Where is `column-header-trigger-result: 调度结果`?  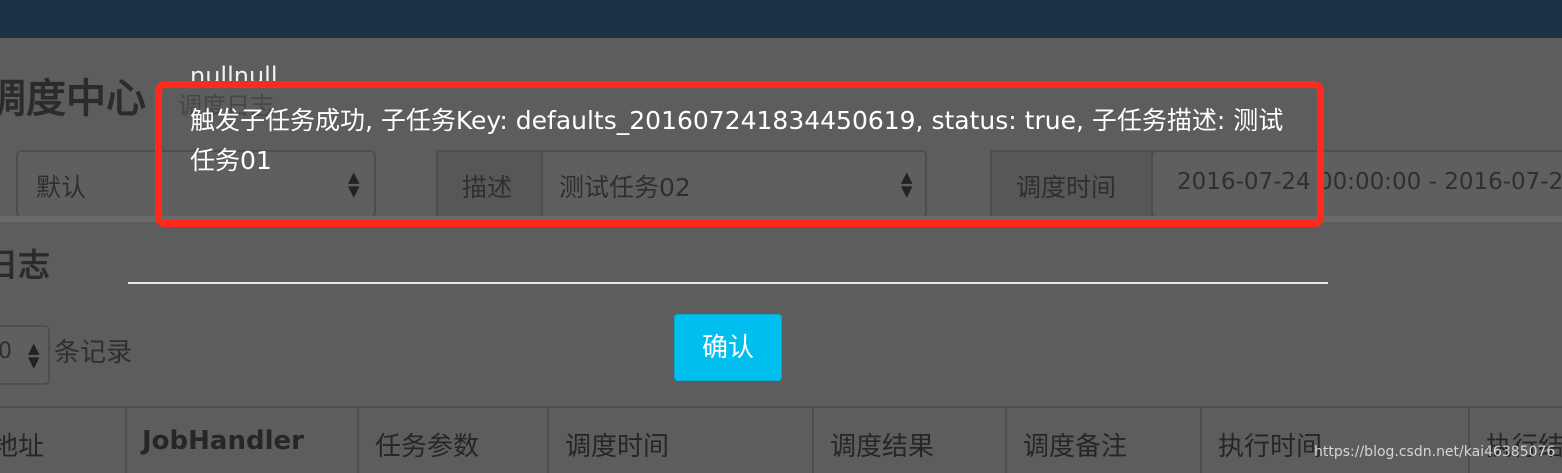 column-header-trigger-result: 调度结果 is located at coordinates (882, 444).